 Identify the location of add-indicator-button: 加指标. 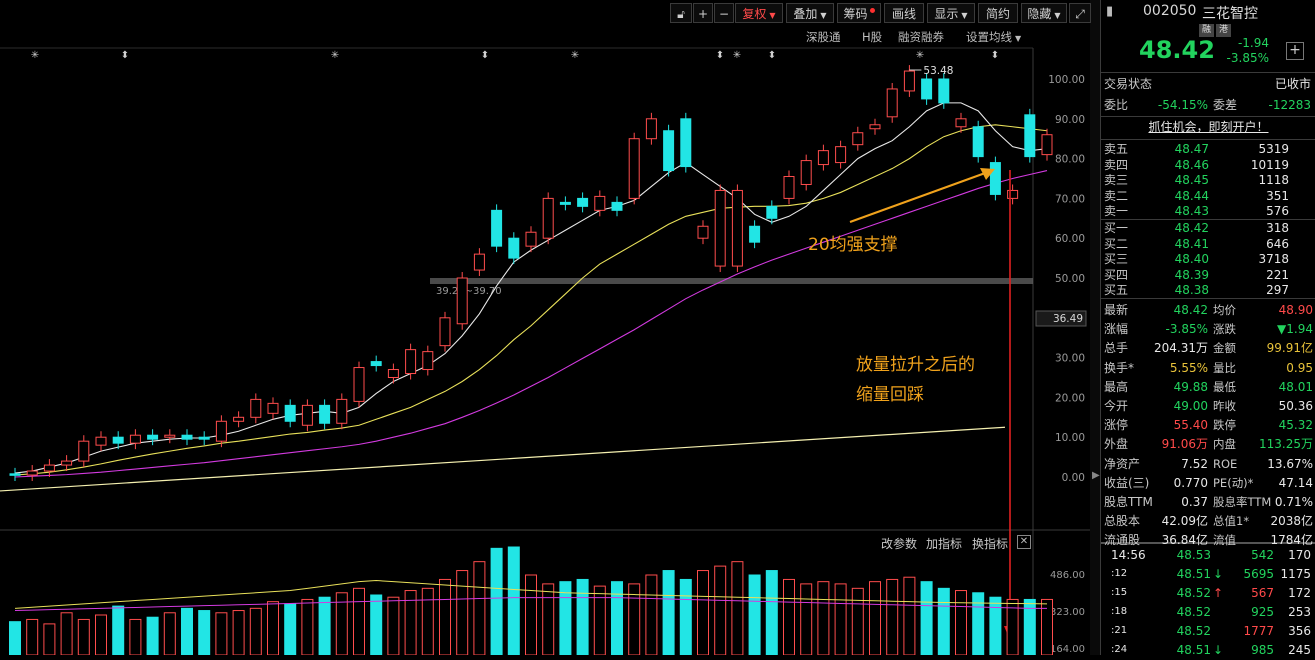
(944, 543).